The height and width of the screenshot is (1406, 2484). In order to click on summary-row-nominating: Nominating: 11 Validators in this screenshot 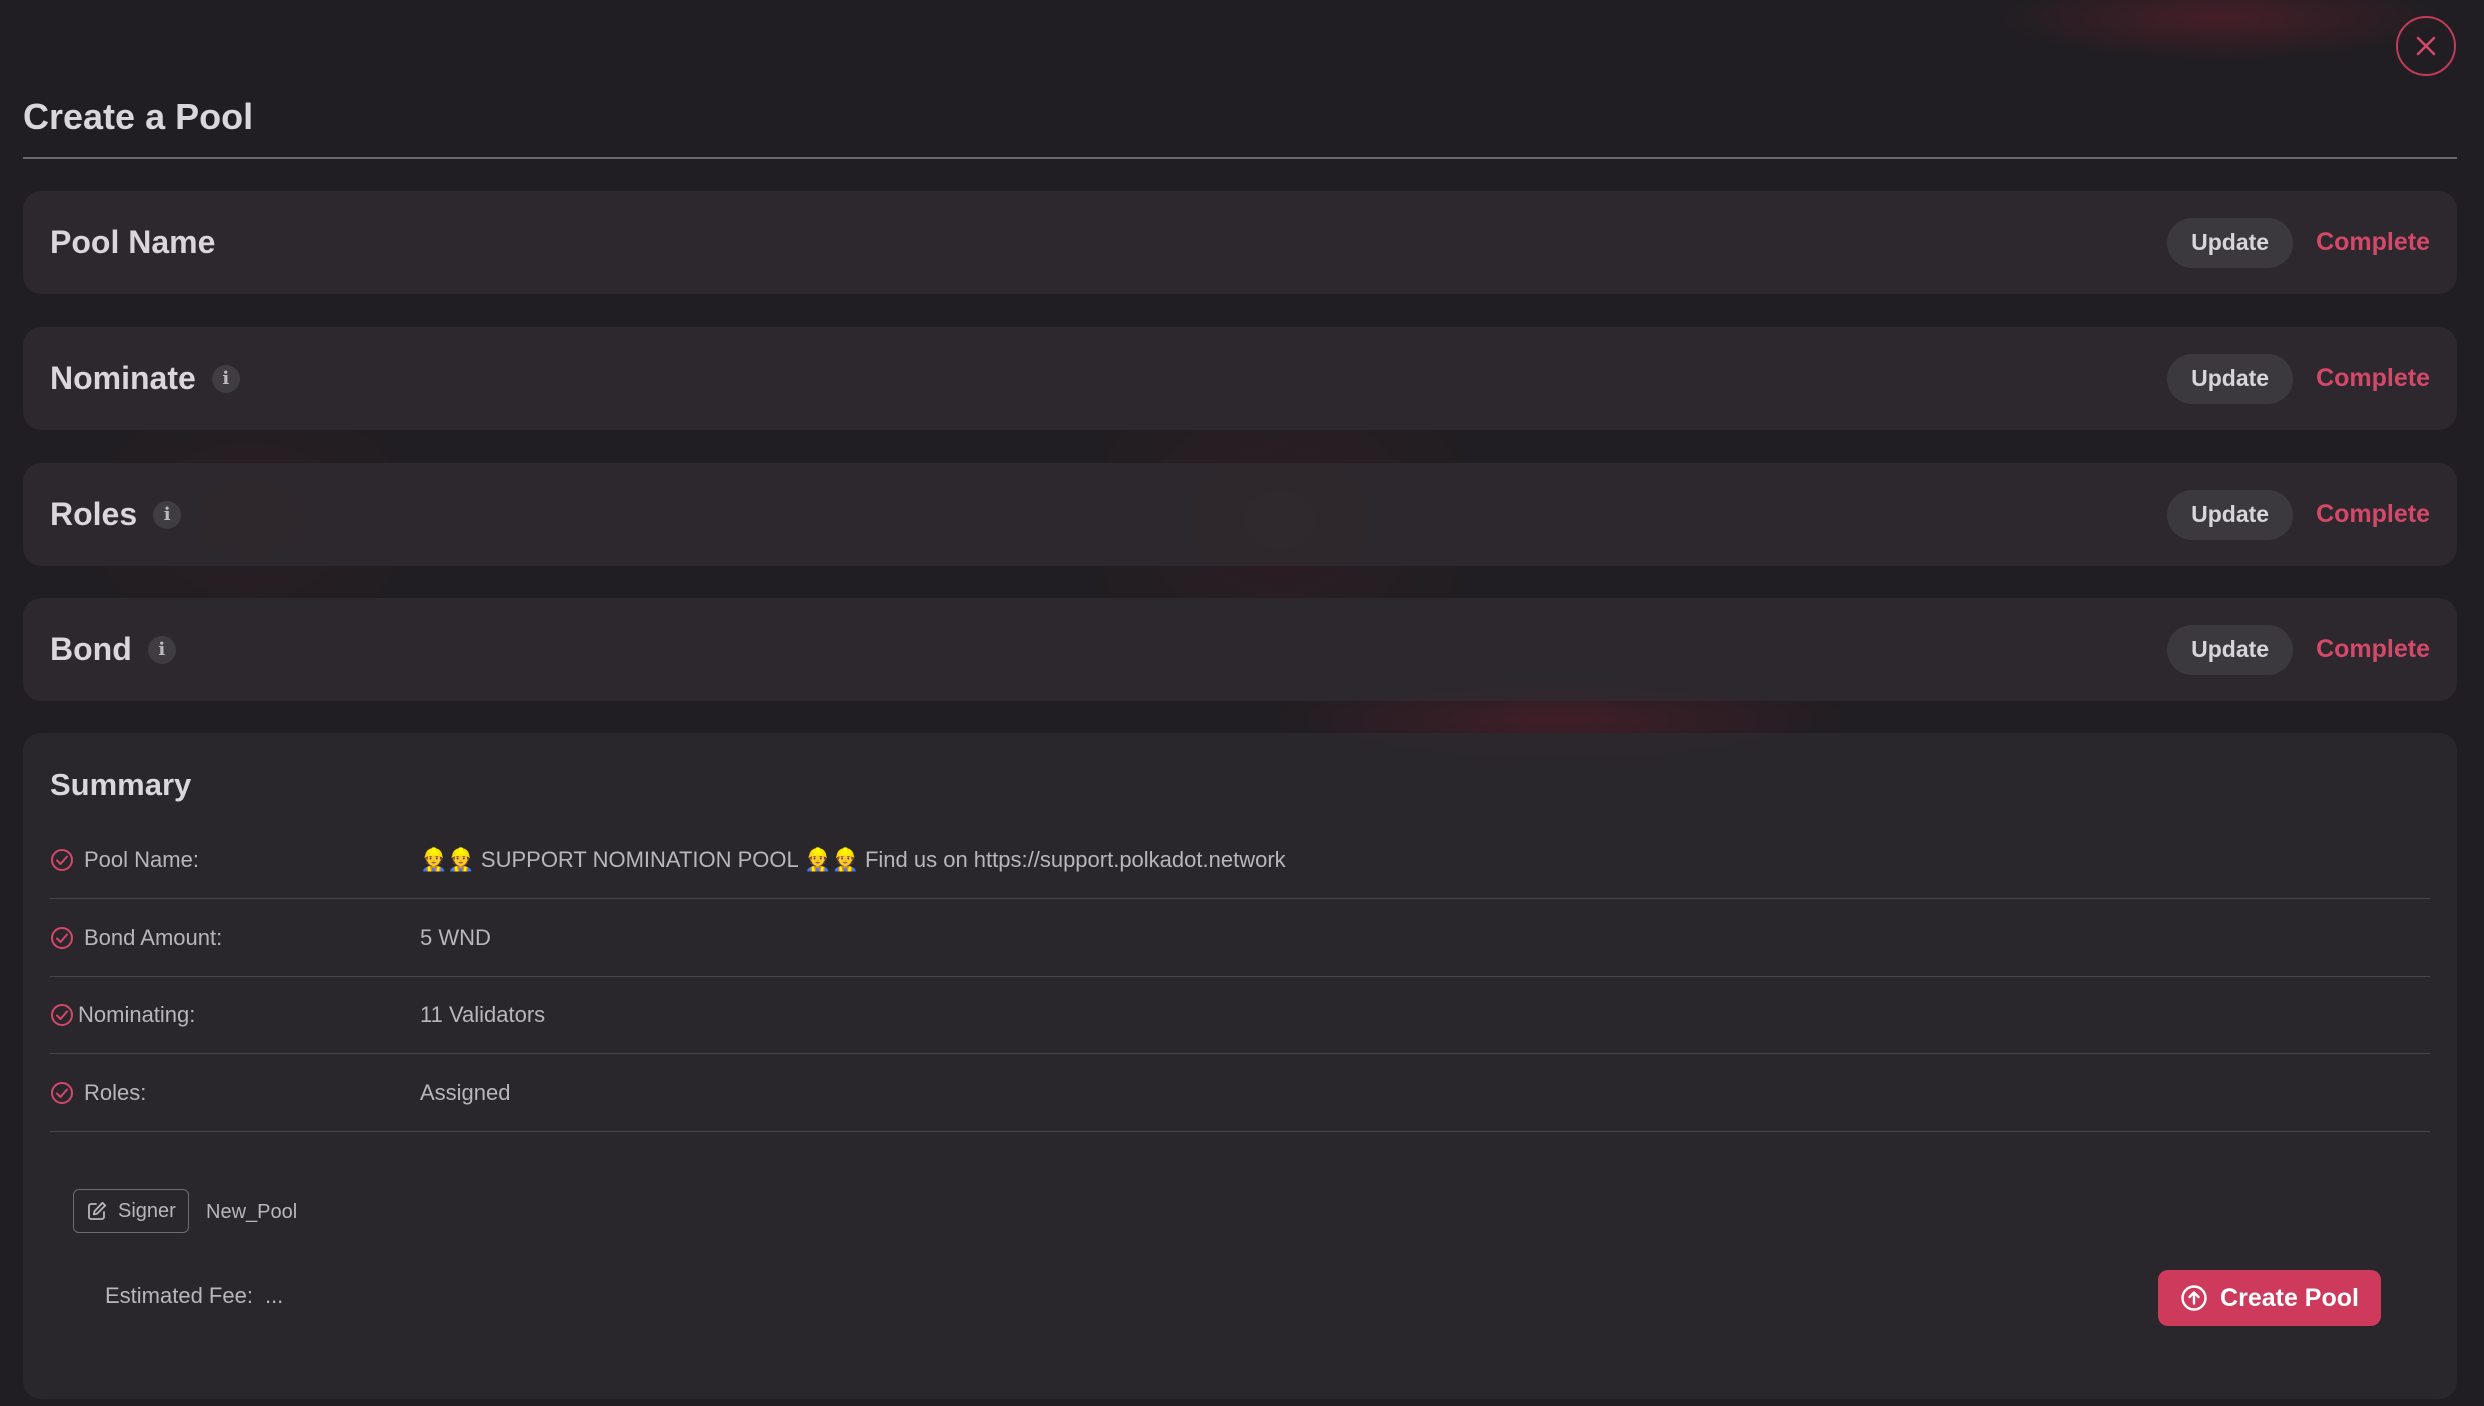, I will do `click(1240, 1015)`.